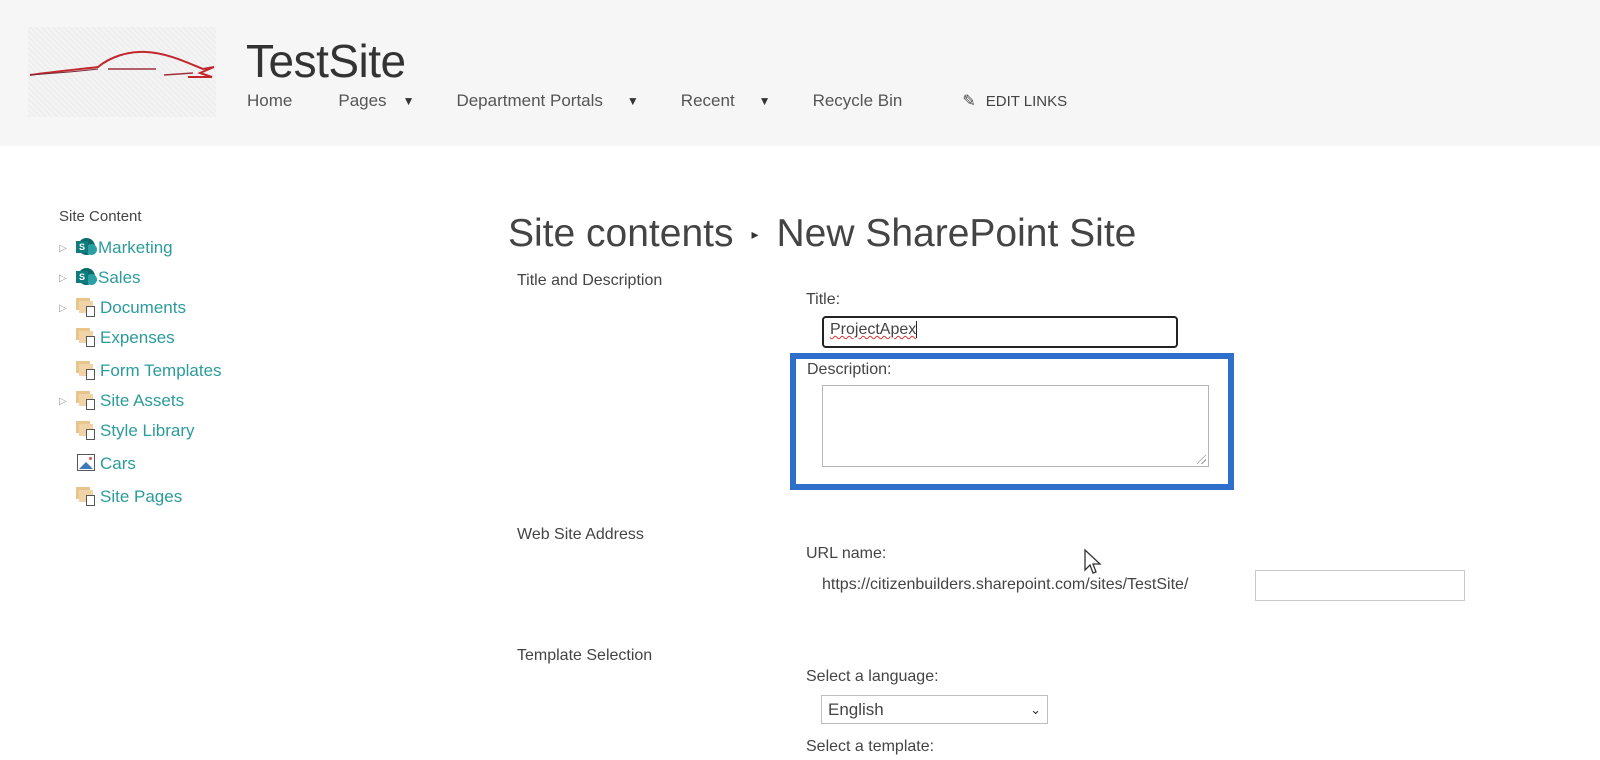 The image size is (1600, 760). I want to click on nav-department-portals: Department Portals ▼, so click(547, 101).